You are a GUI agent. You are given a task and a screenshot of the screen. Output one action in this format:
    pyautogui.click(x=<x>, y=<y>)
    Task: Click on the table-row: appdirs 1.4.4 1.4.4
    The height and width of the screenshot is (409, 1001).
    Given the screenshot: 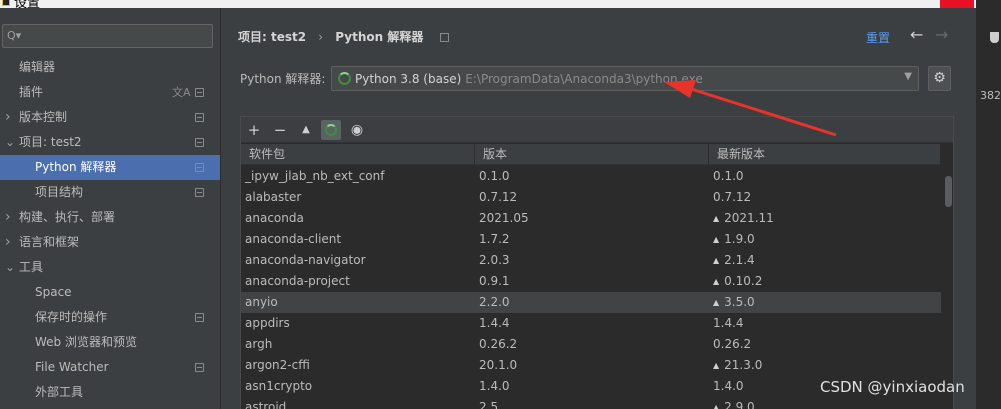 What is the action you would take?
    pyautogui.click(x=591, y=323)
    